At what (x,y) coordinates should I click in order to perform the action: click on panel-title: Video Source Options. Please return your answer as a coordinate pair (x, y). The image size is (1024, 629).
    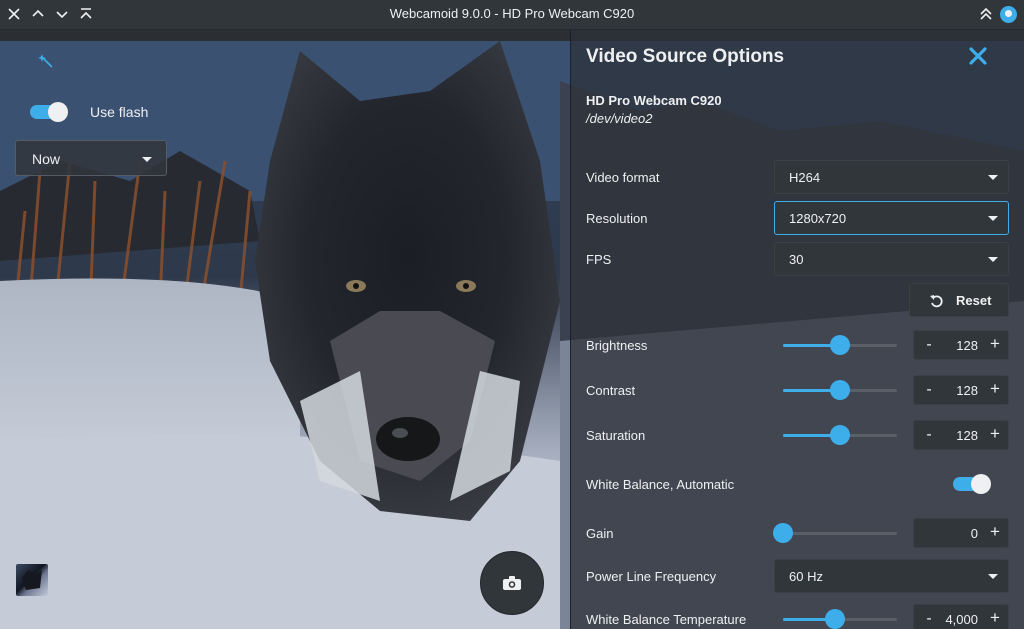
    Looking at the image, I should click on (685, 56).